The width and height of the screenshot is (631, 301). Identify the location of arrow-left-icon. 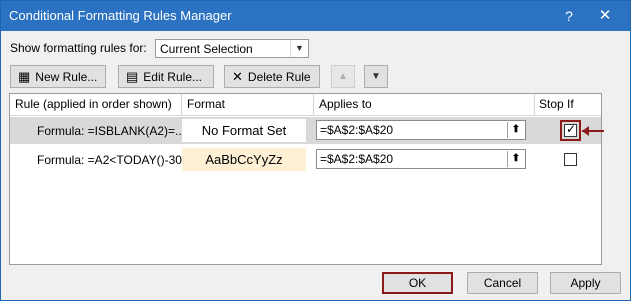
(585, 131).